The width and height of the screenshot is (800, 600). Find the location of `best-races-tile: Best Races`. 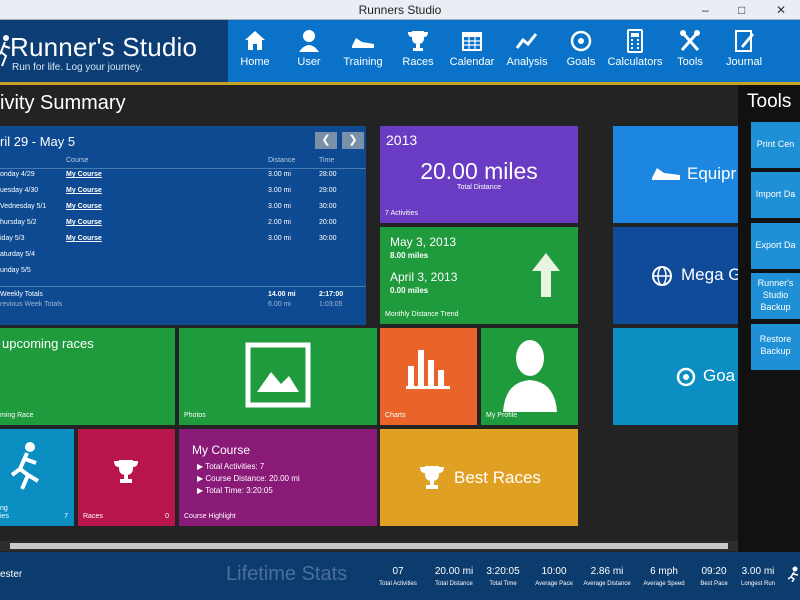

best-races-tile: Best Races is located at coordinates (479, 477).